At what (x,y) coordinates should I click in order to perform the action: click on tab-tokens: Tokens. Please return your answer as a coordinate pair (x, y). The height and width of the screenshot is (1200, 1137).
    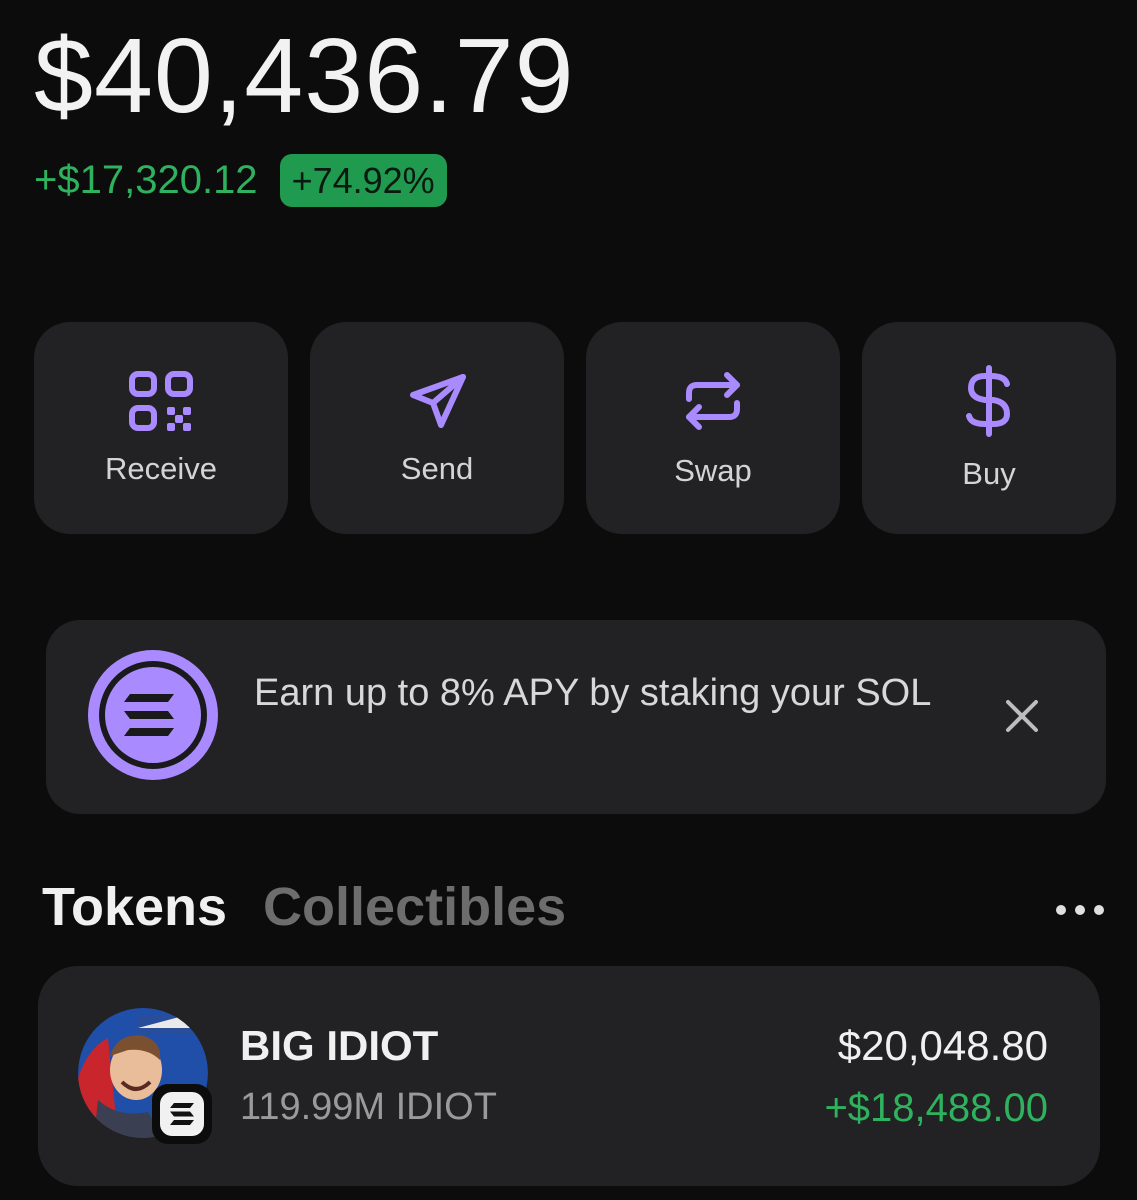
    Looking at the image, I should click on (134, 907).